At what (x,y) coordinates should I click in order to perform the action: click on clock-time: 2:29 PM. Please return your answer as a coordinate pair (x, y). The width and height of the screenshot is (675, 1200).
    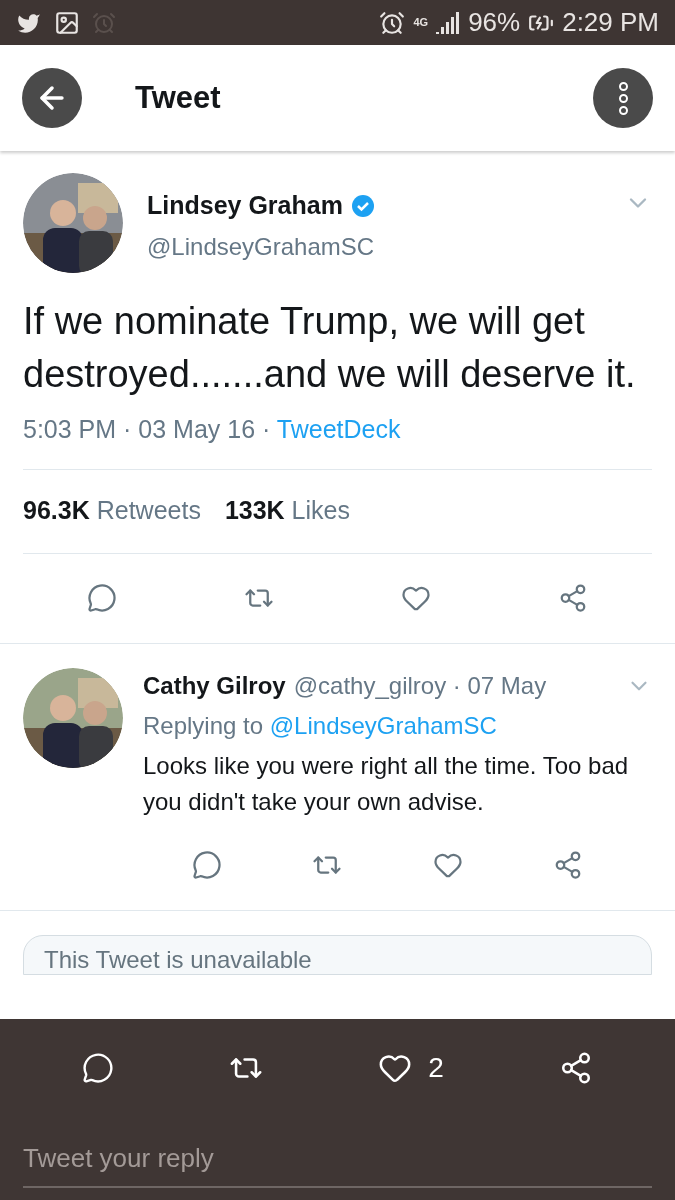
    Looking at the image, I should click on (610, 22).